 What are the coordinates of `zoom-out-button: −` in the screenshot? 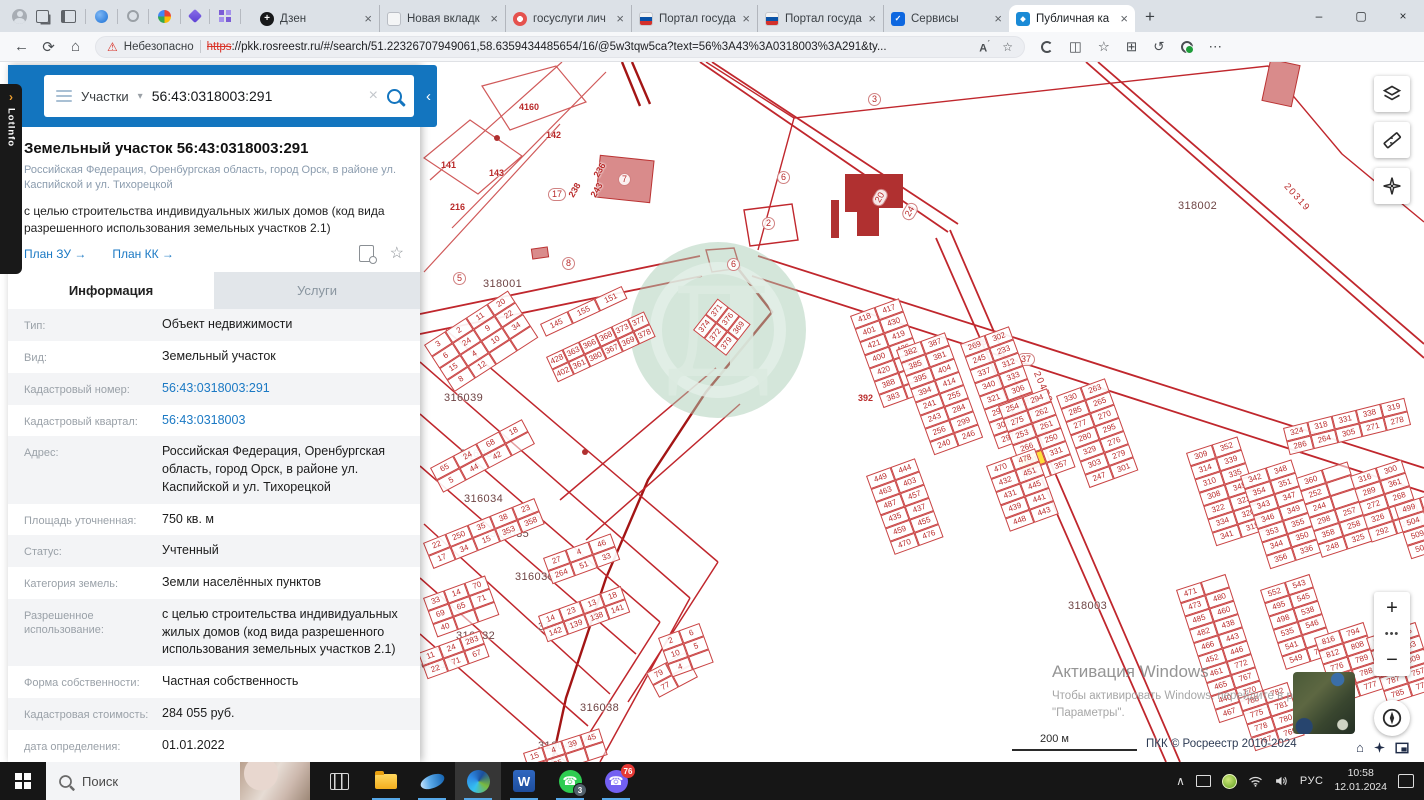 It's located at (1392, 660).